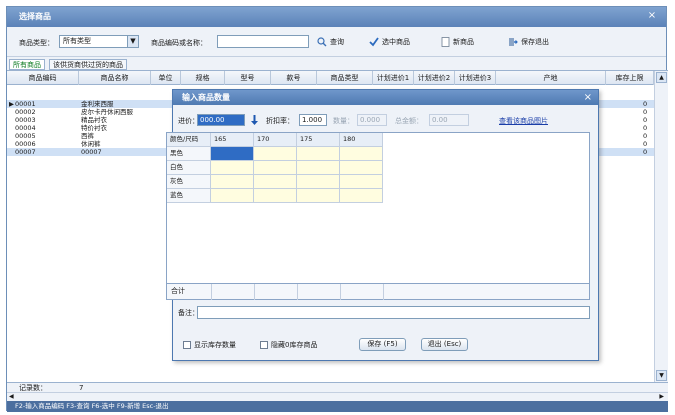 The image size is (675, 415). Describe the element at coordinates (475, 78) in the screenshot. I see `col-price3: 计划进价3` at that location.